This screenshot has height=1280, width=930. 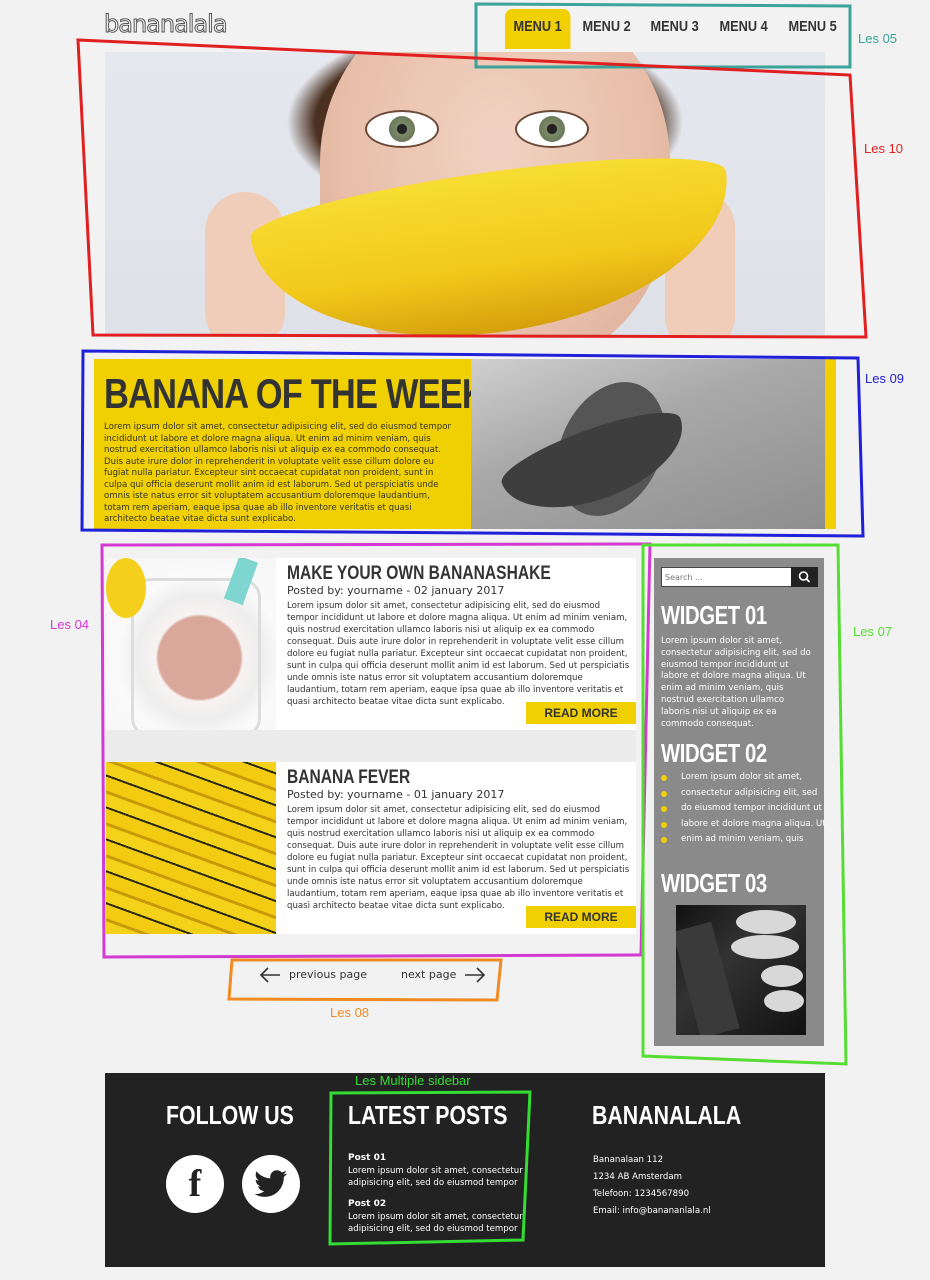 I want to click on annotation-label-les04: Les 04, so click(x=70, y=624).